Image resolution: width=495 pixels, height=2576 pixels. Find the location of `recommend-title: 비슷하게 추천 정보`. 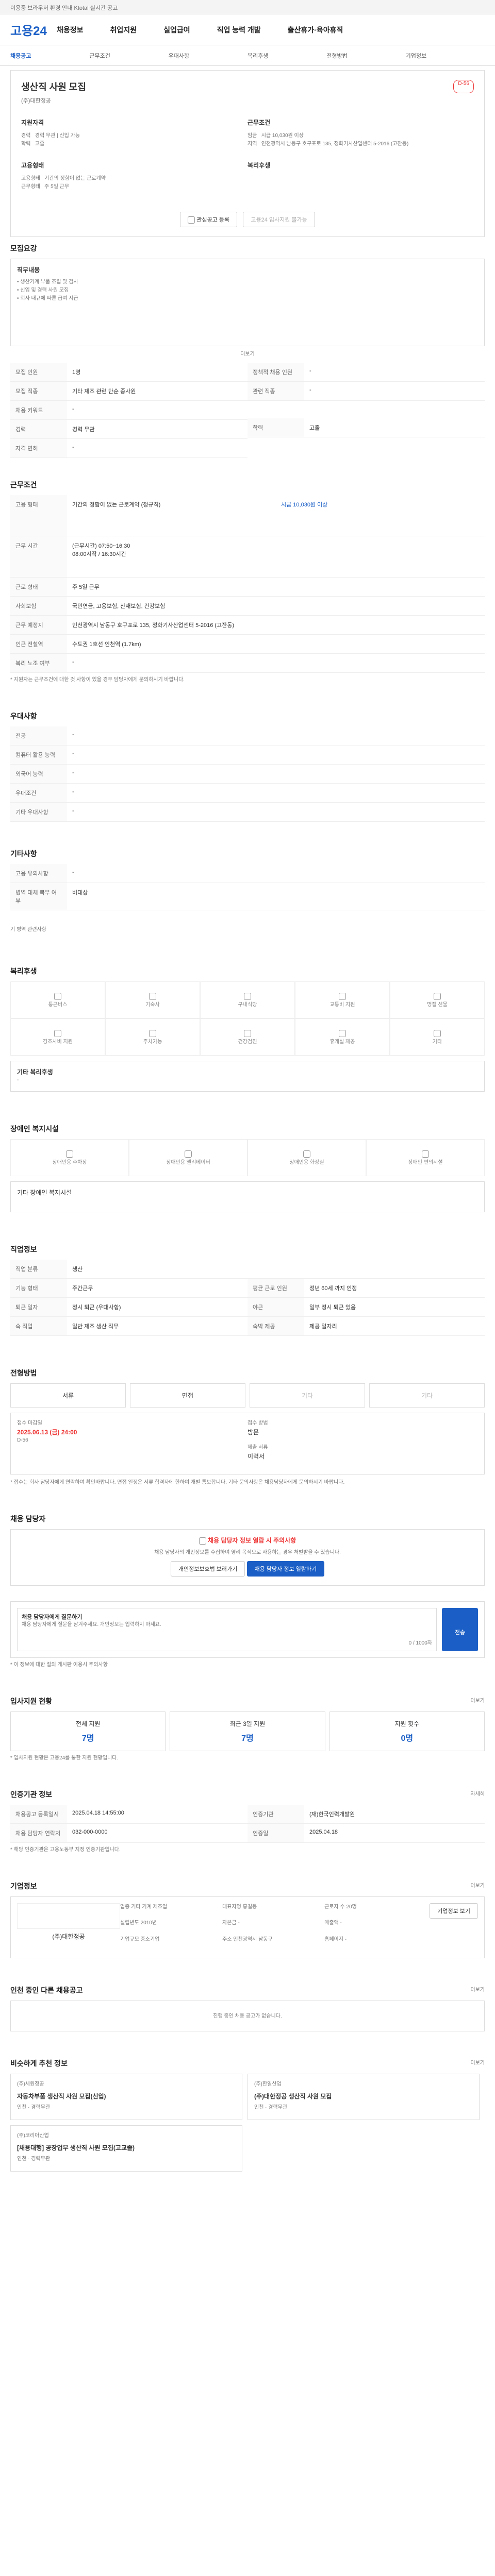

recommend-title: 비슷하게 추천 정보 is located at coordinates (39, 2063).